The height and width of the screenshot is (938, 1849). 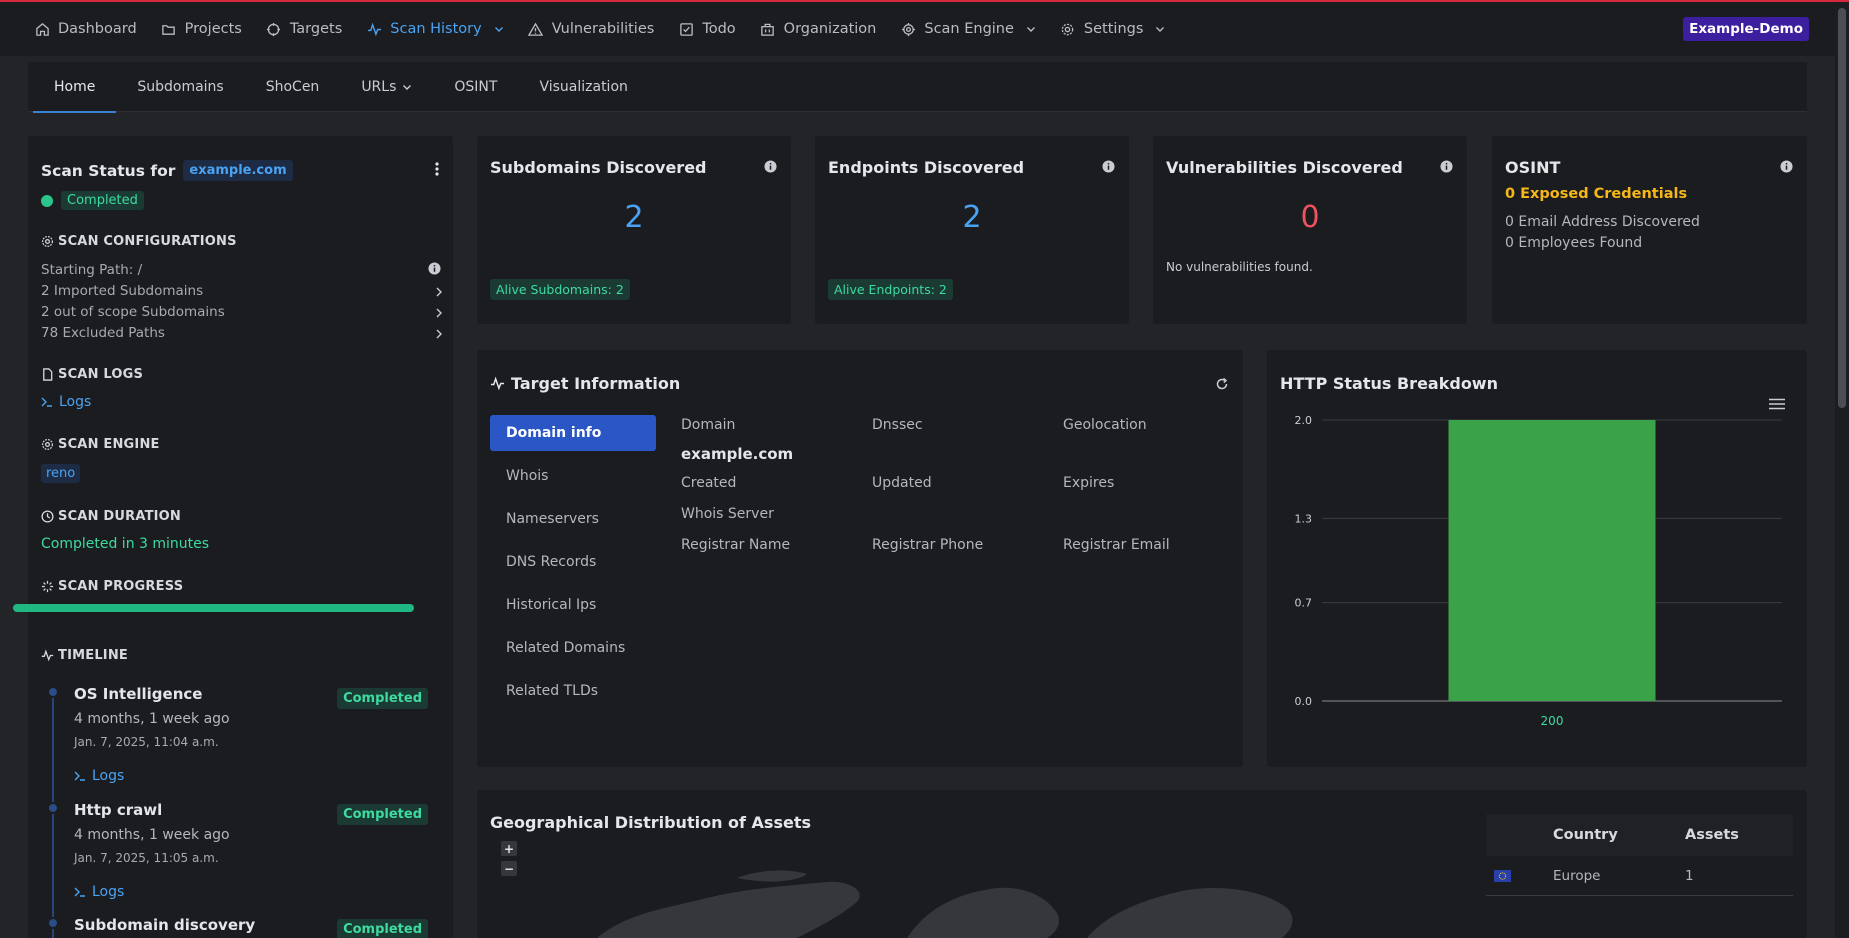 What do you see at coordinates (75, 87) in the screenshot?
I see `tab-home: Home` at bounding box center [75, 87].